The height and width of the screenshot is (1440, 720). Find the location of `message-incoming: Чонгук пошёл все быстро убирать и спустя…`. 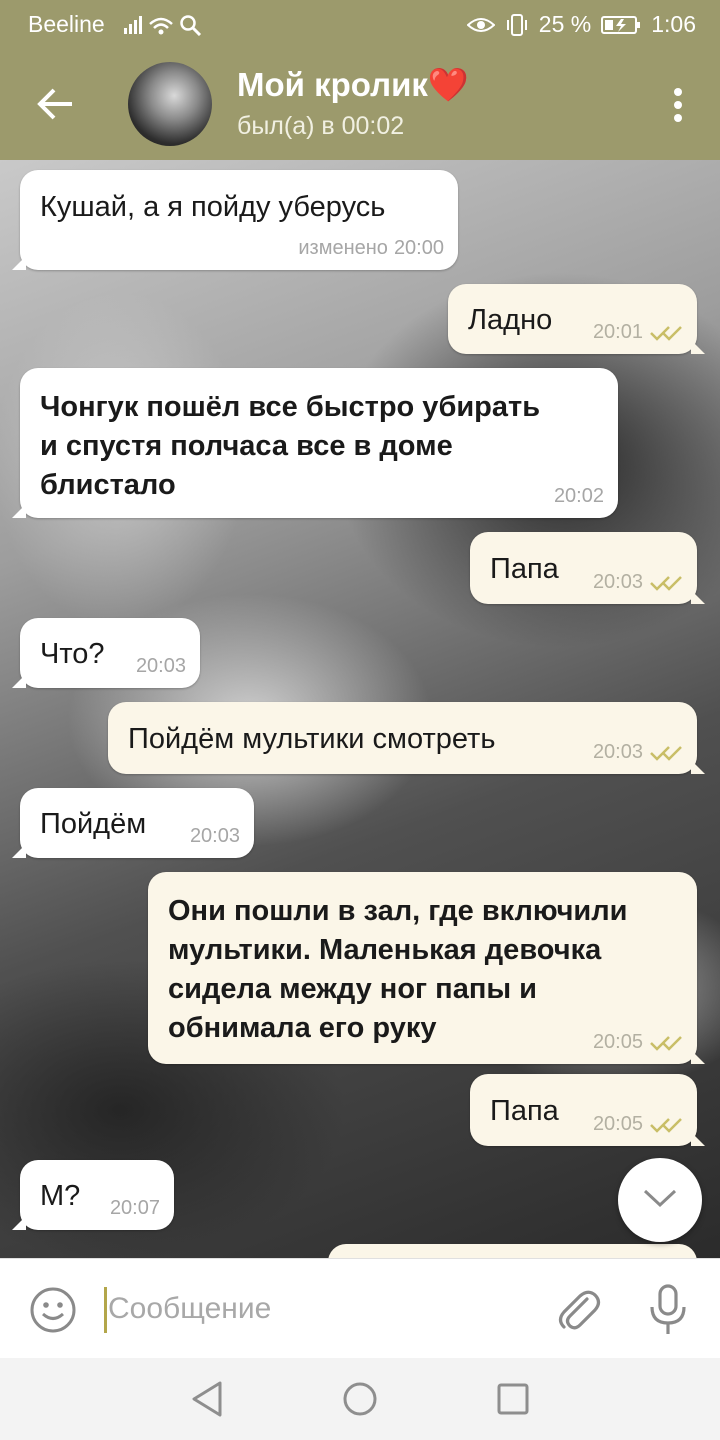

message-incoming: Чонгук пошёл все быстро убирать и спустя… is located at coordinates (315, 443).